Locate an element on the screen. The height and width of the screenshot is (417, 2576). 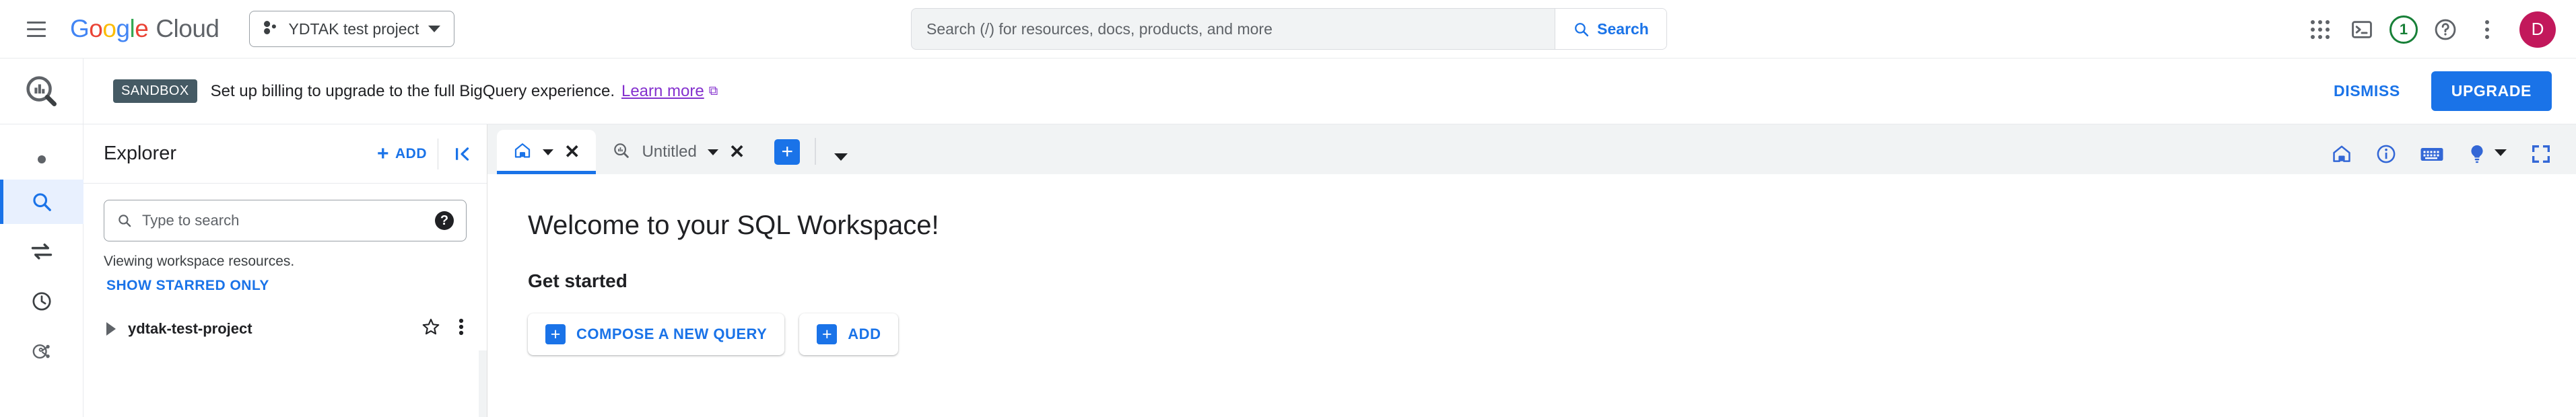
topbar-actions: 1 D is located at coordinates (2428, 30).